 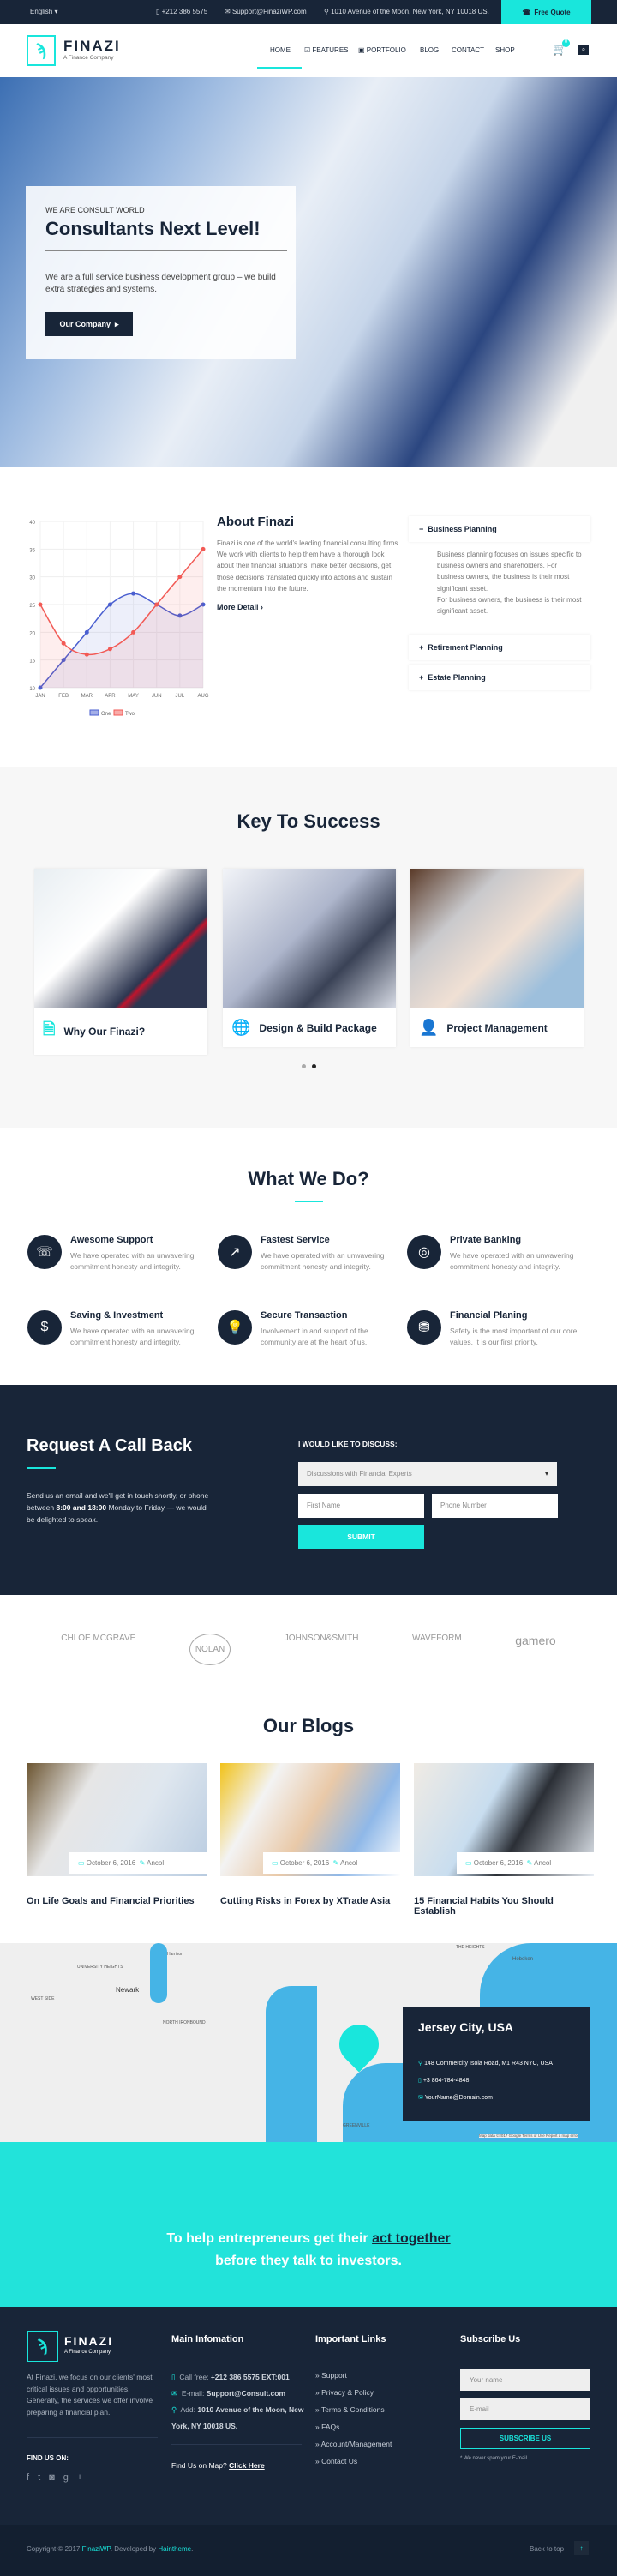 What do you see at coordinates (41, 50) in the screenshot?
I see `logo-icon: ϡ` at bounding box center [41, 50].